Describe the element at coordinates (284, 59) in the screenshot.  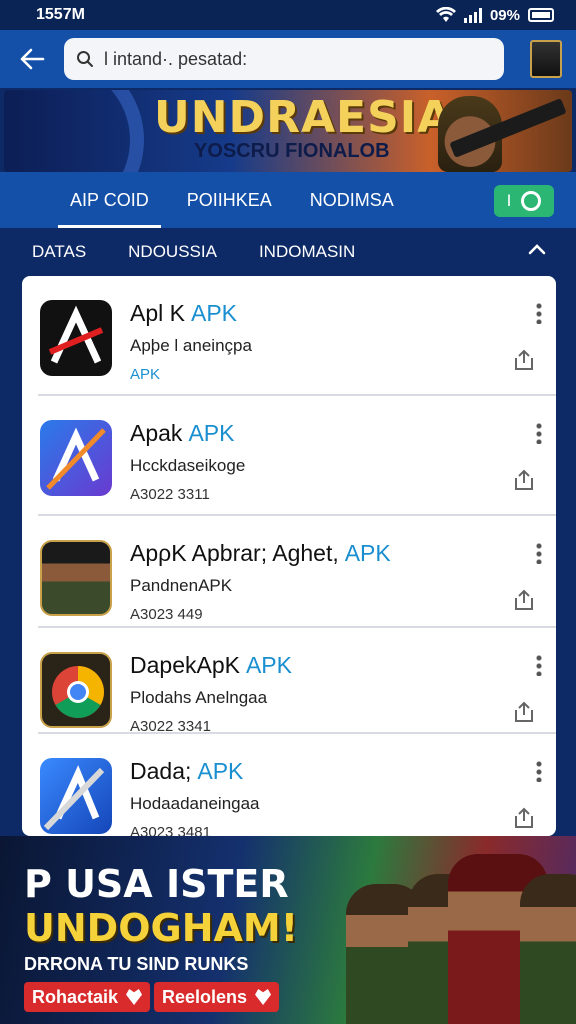
I see `search-input: l intand·. pesatad:` at that location.